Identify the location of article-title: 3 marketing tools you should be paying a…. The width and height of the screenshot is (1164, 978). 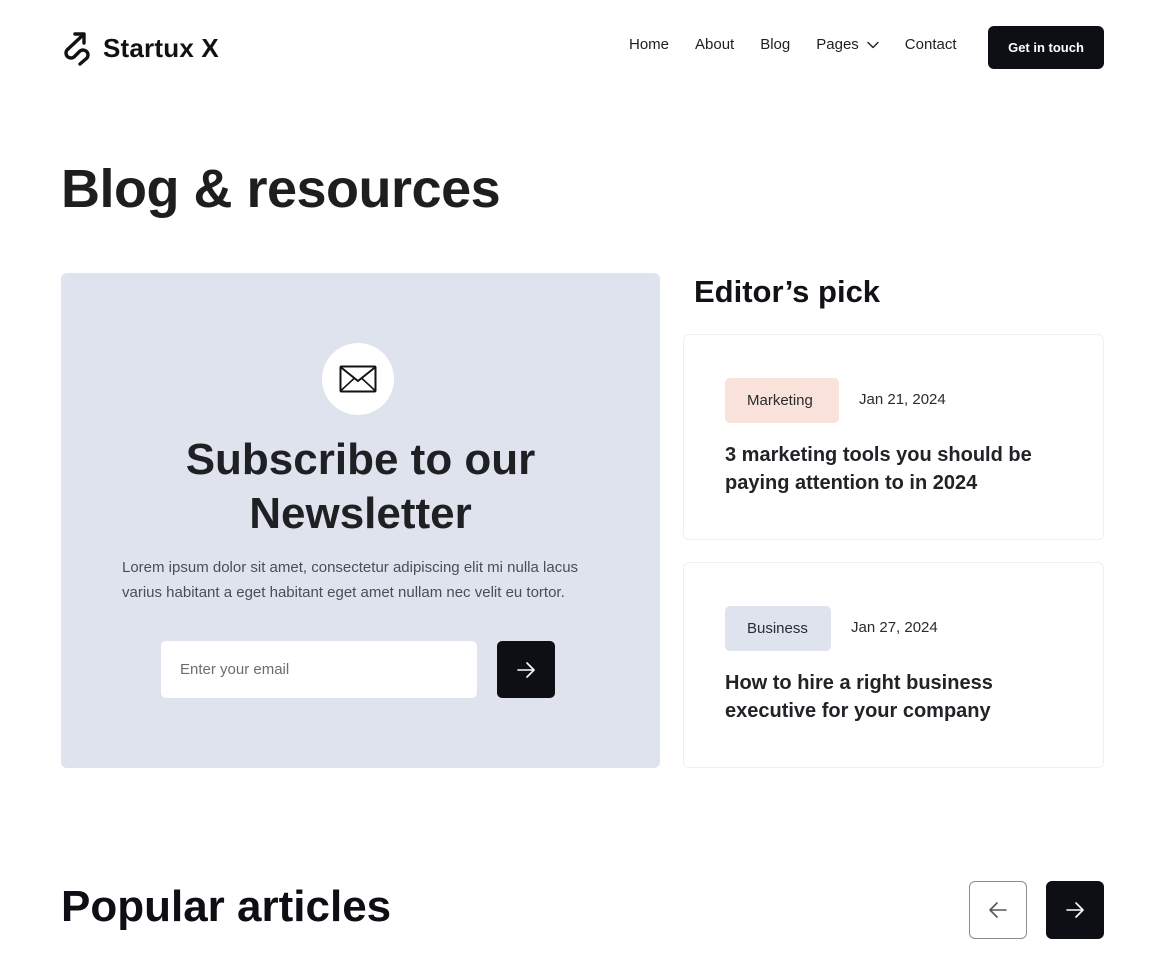
(890, 469).